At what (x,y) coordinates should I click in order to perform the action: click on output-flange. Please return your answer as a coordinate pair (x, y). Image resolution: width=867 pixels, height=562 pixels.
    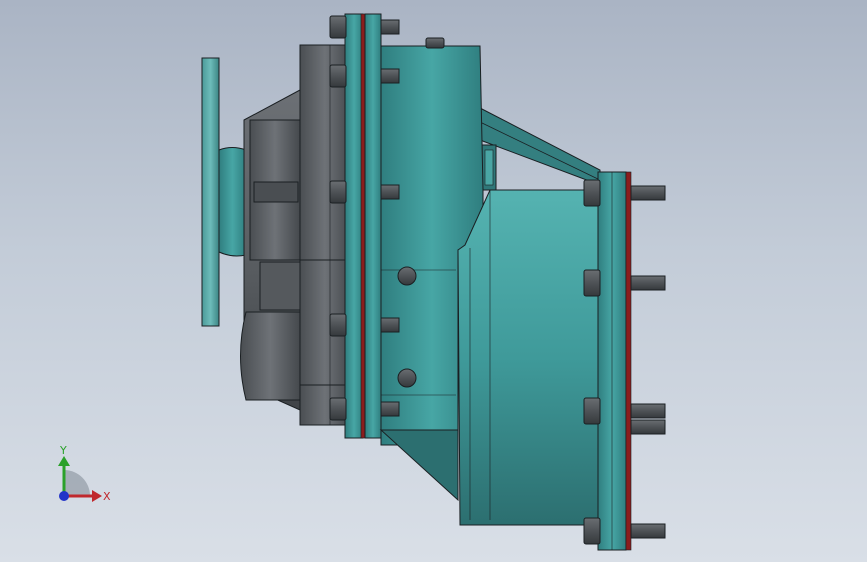
    Looking at the image, I should click on (614, 361).